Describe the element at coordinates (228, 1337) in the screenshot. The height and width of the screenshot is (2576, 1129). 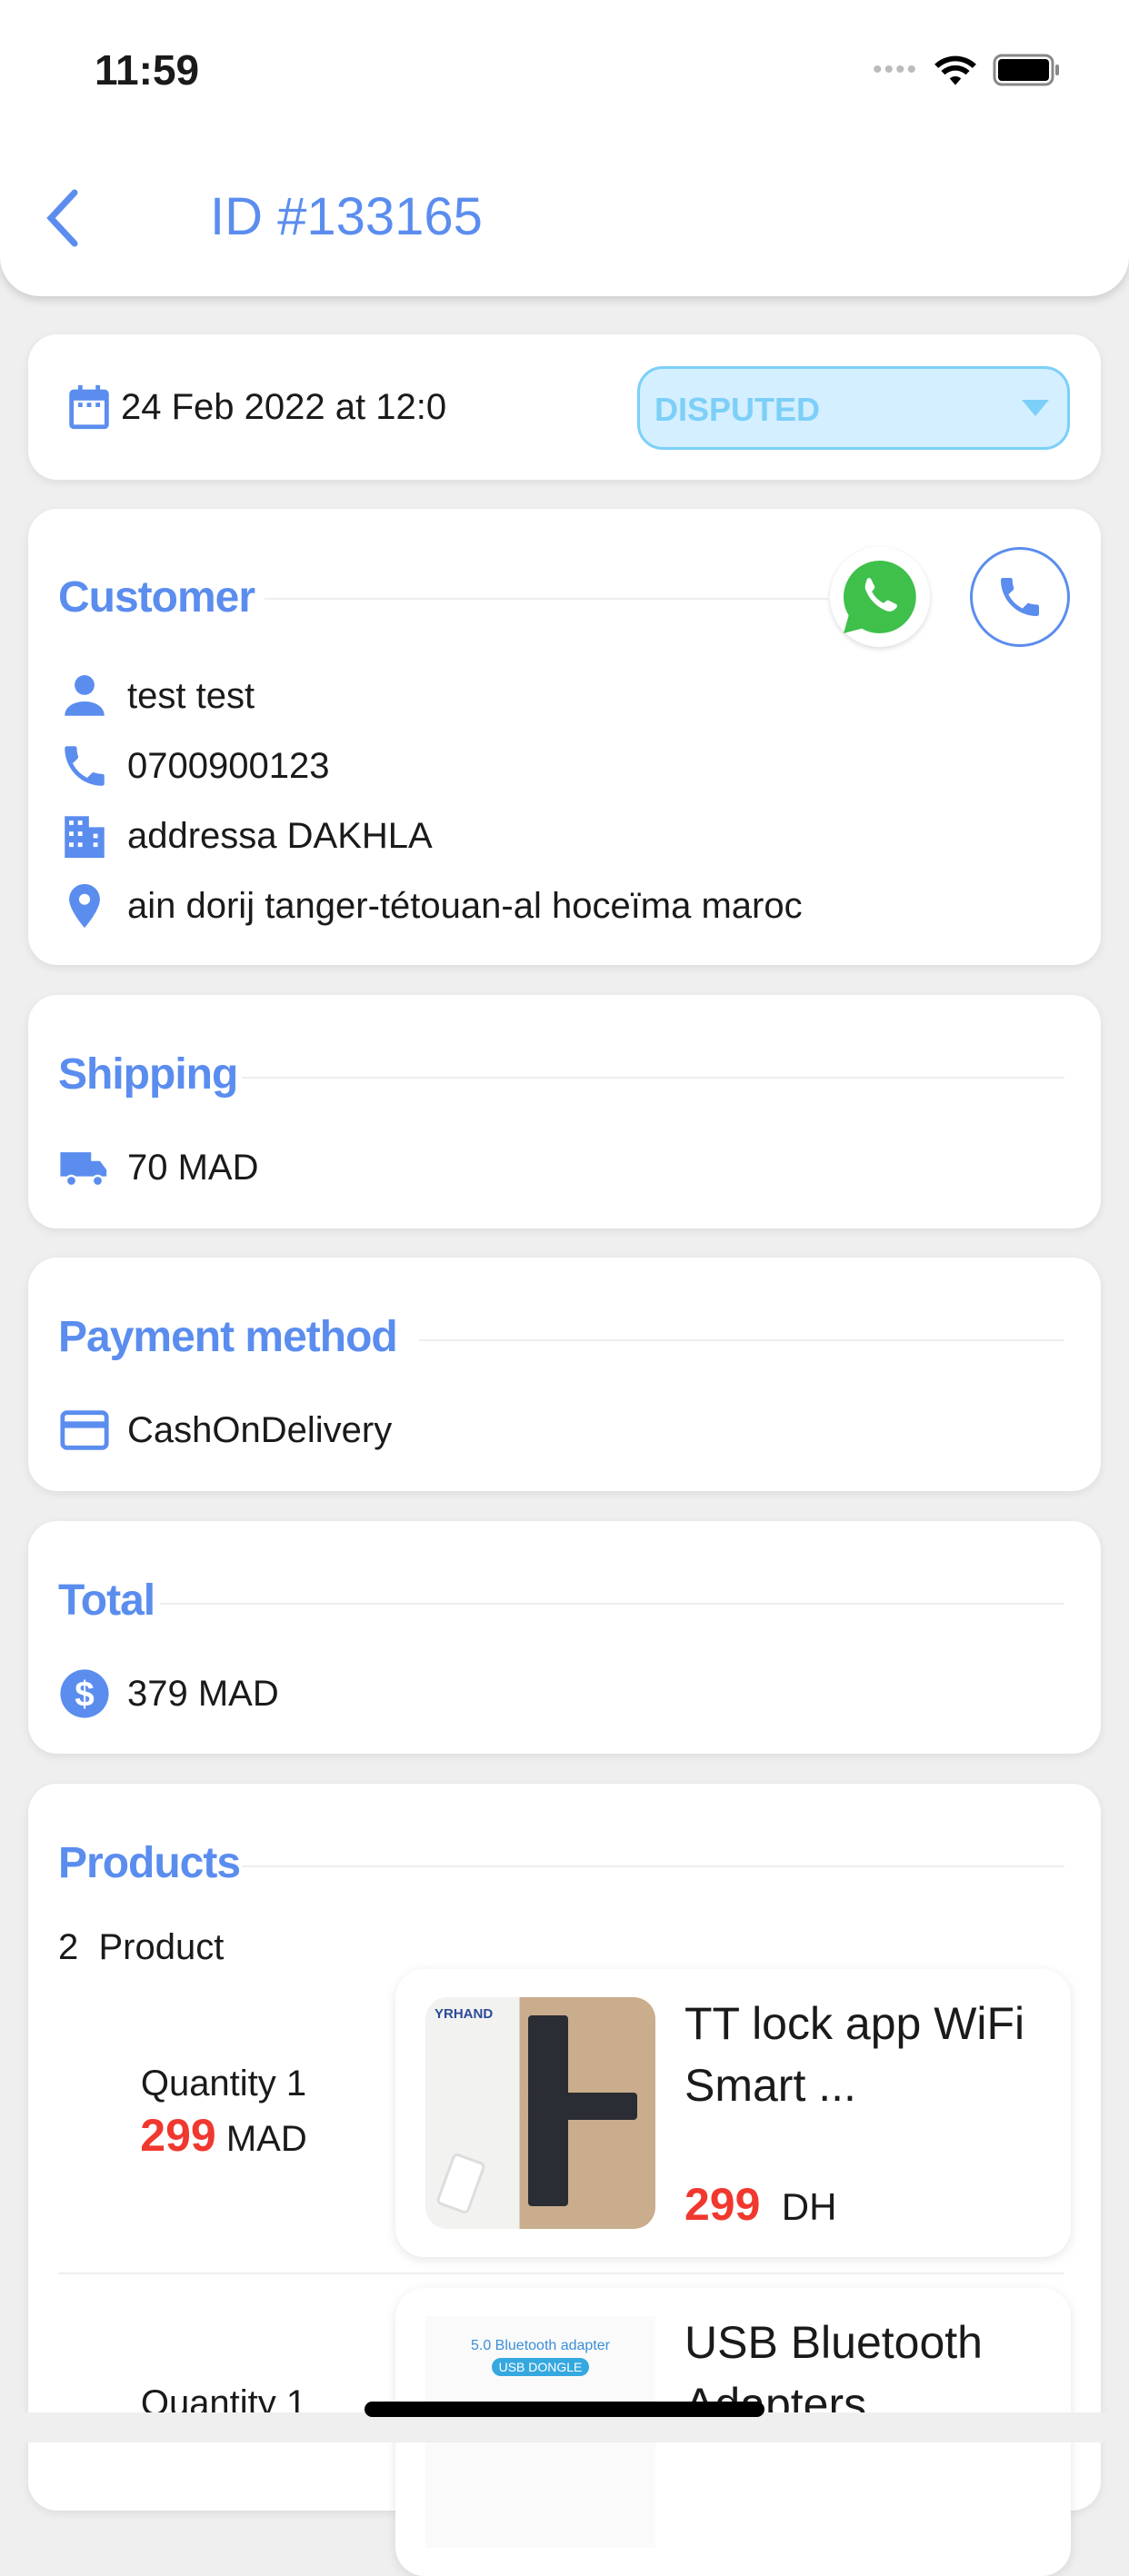
I see `payment-title: Payment method` at that location.